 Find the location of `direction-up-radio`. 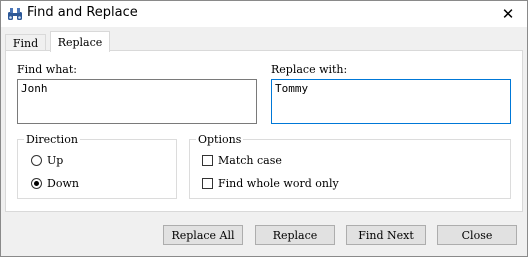

direction-up-radio is located at coordinates (36, 160).